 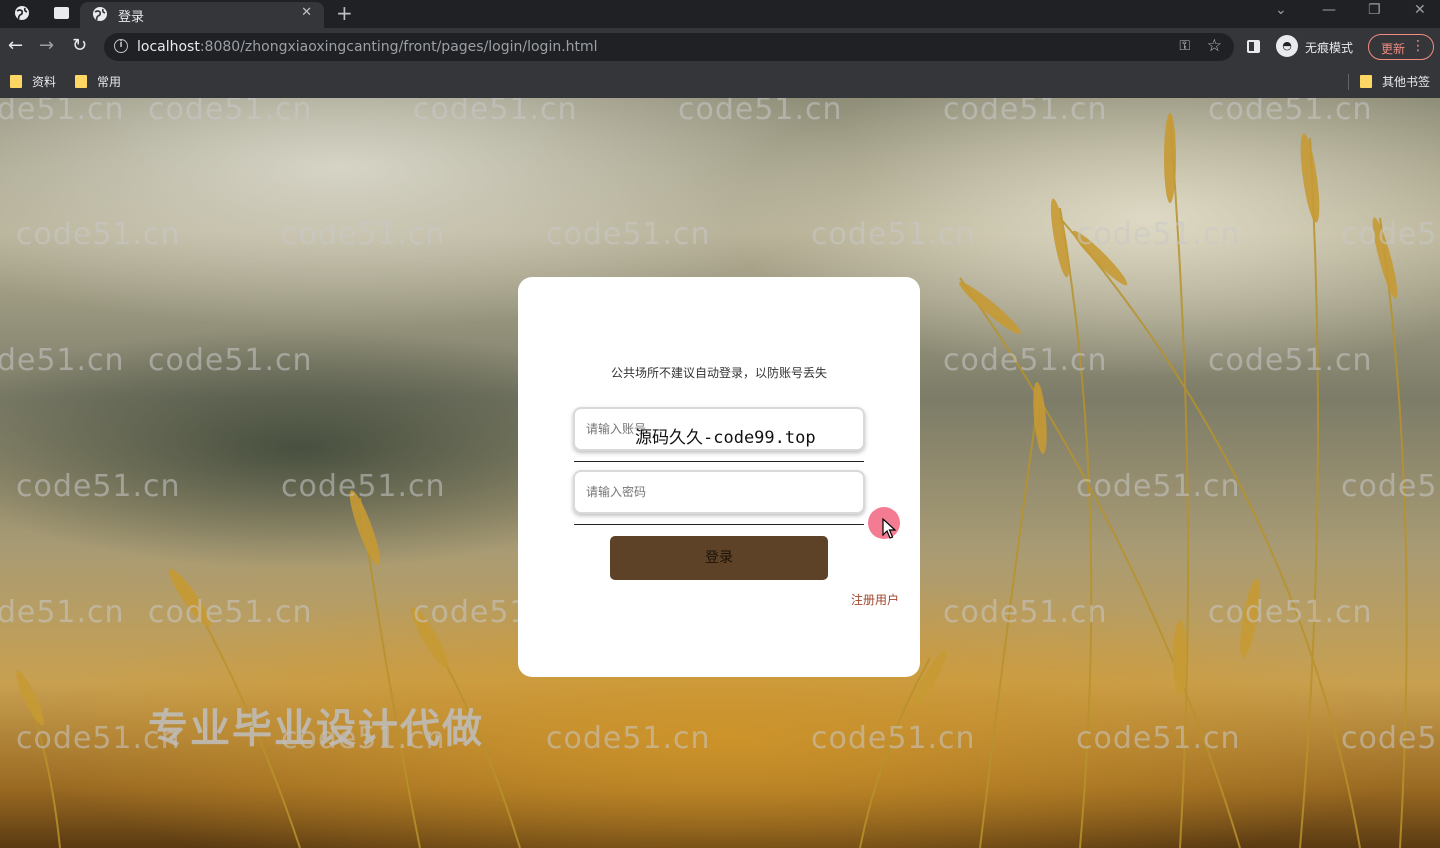 What do you see at coordinates (1281, 10) in the screenshot?
I see `chevron-down-icon: ⌄` at bounding box center [1281, 10].